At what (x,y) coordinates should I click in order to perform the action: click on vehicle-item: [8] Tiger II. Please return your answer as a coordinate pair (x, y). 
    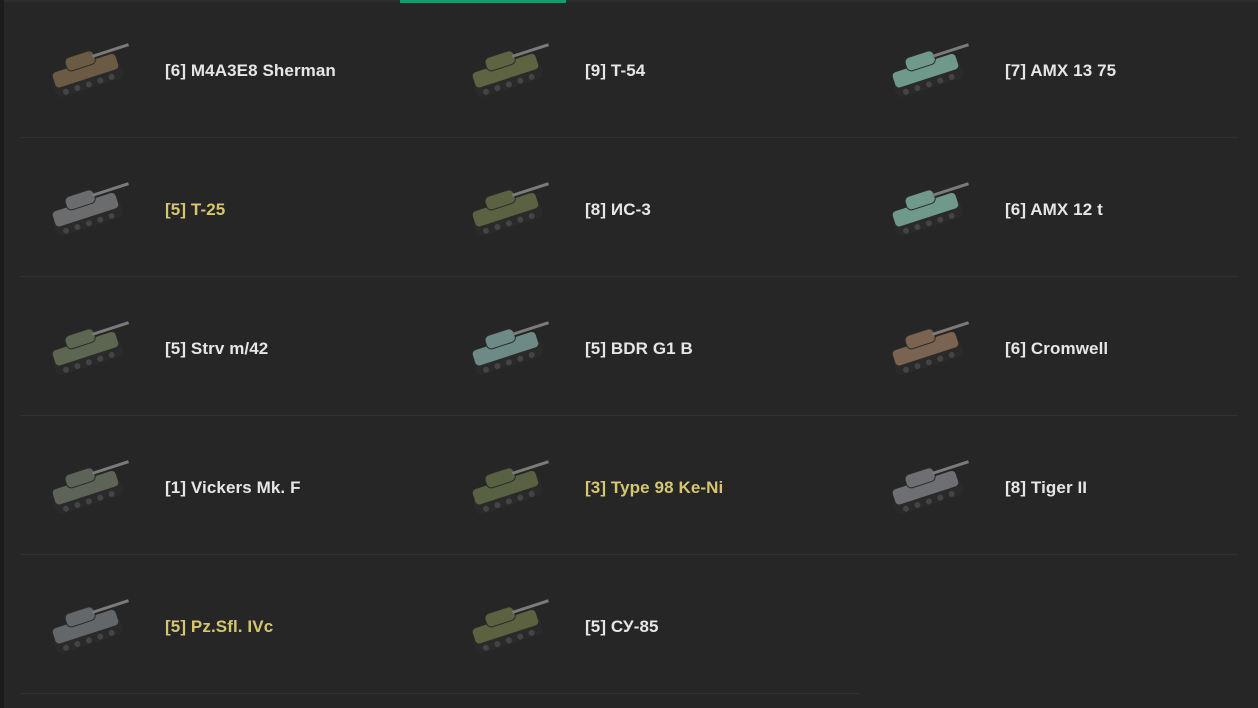
    Looking at the image, I should click on (1059, 488).